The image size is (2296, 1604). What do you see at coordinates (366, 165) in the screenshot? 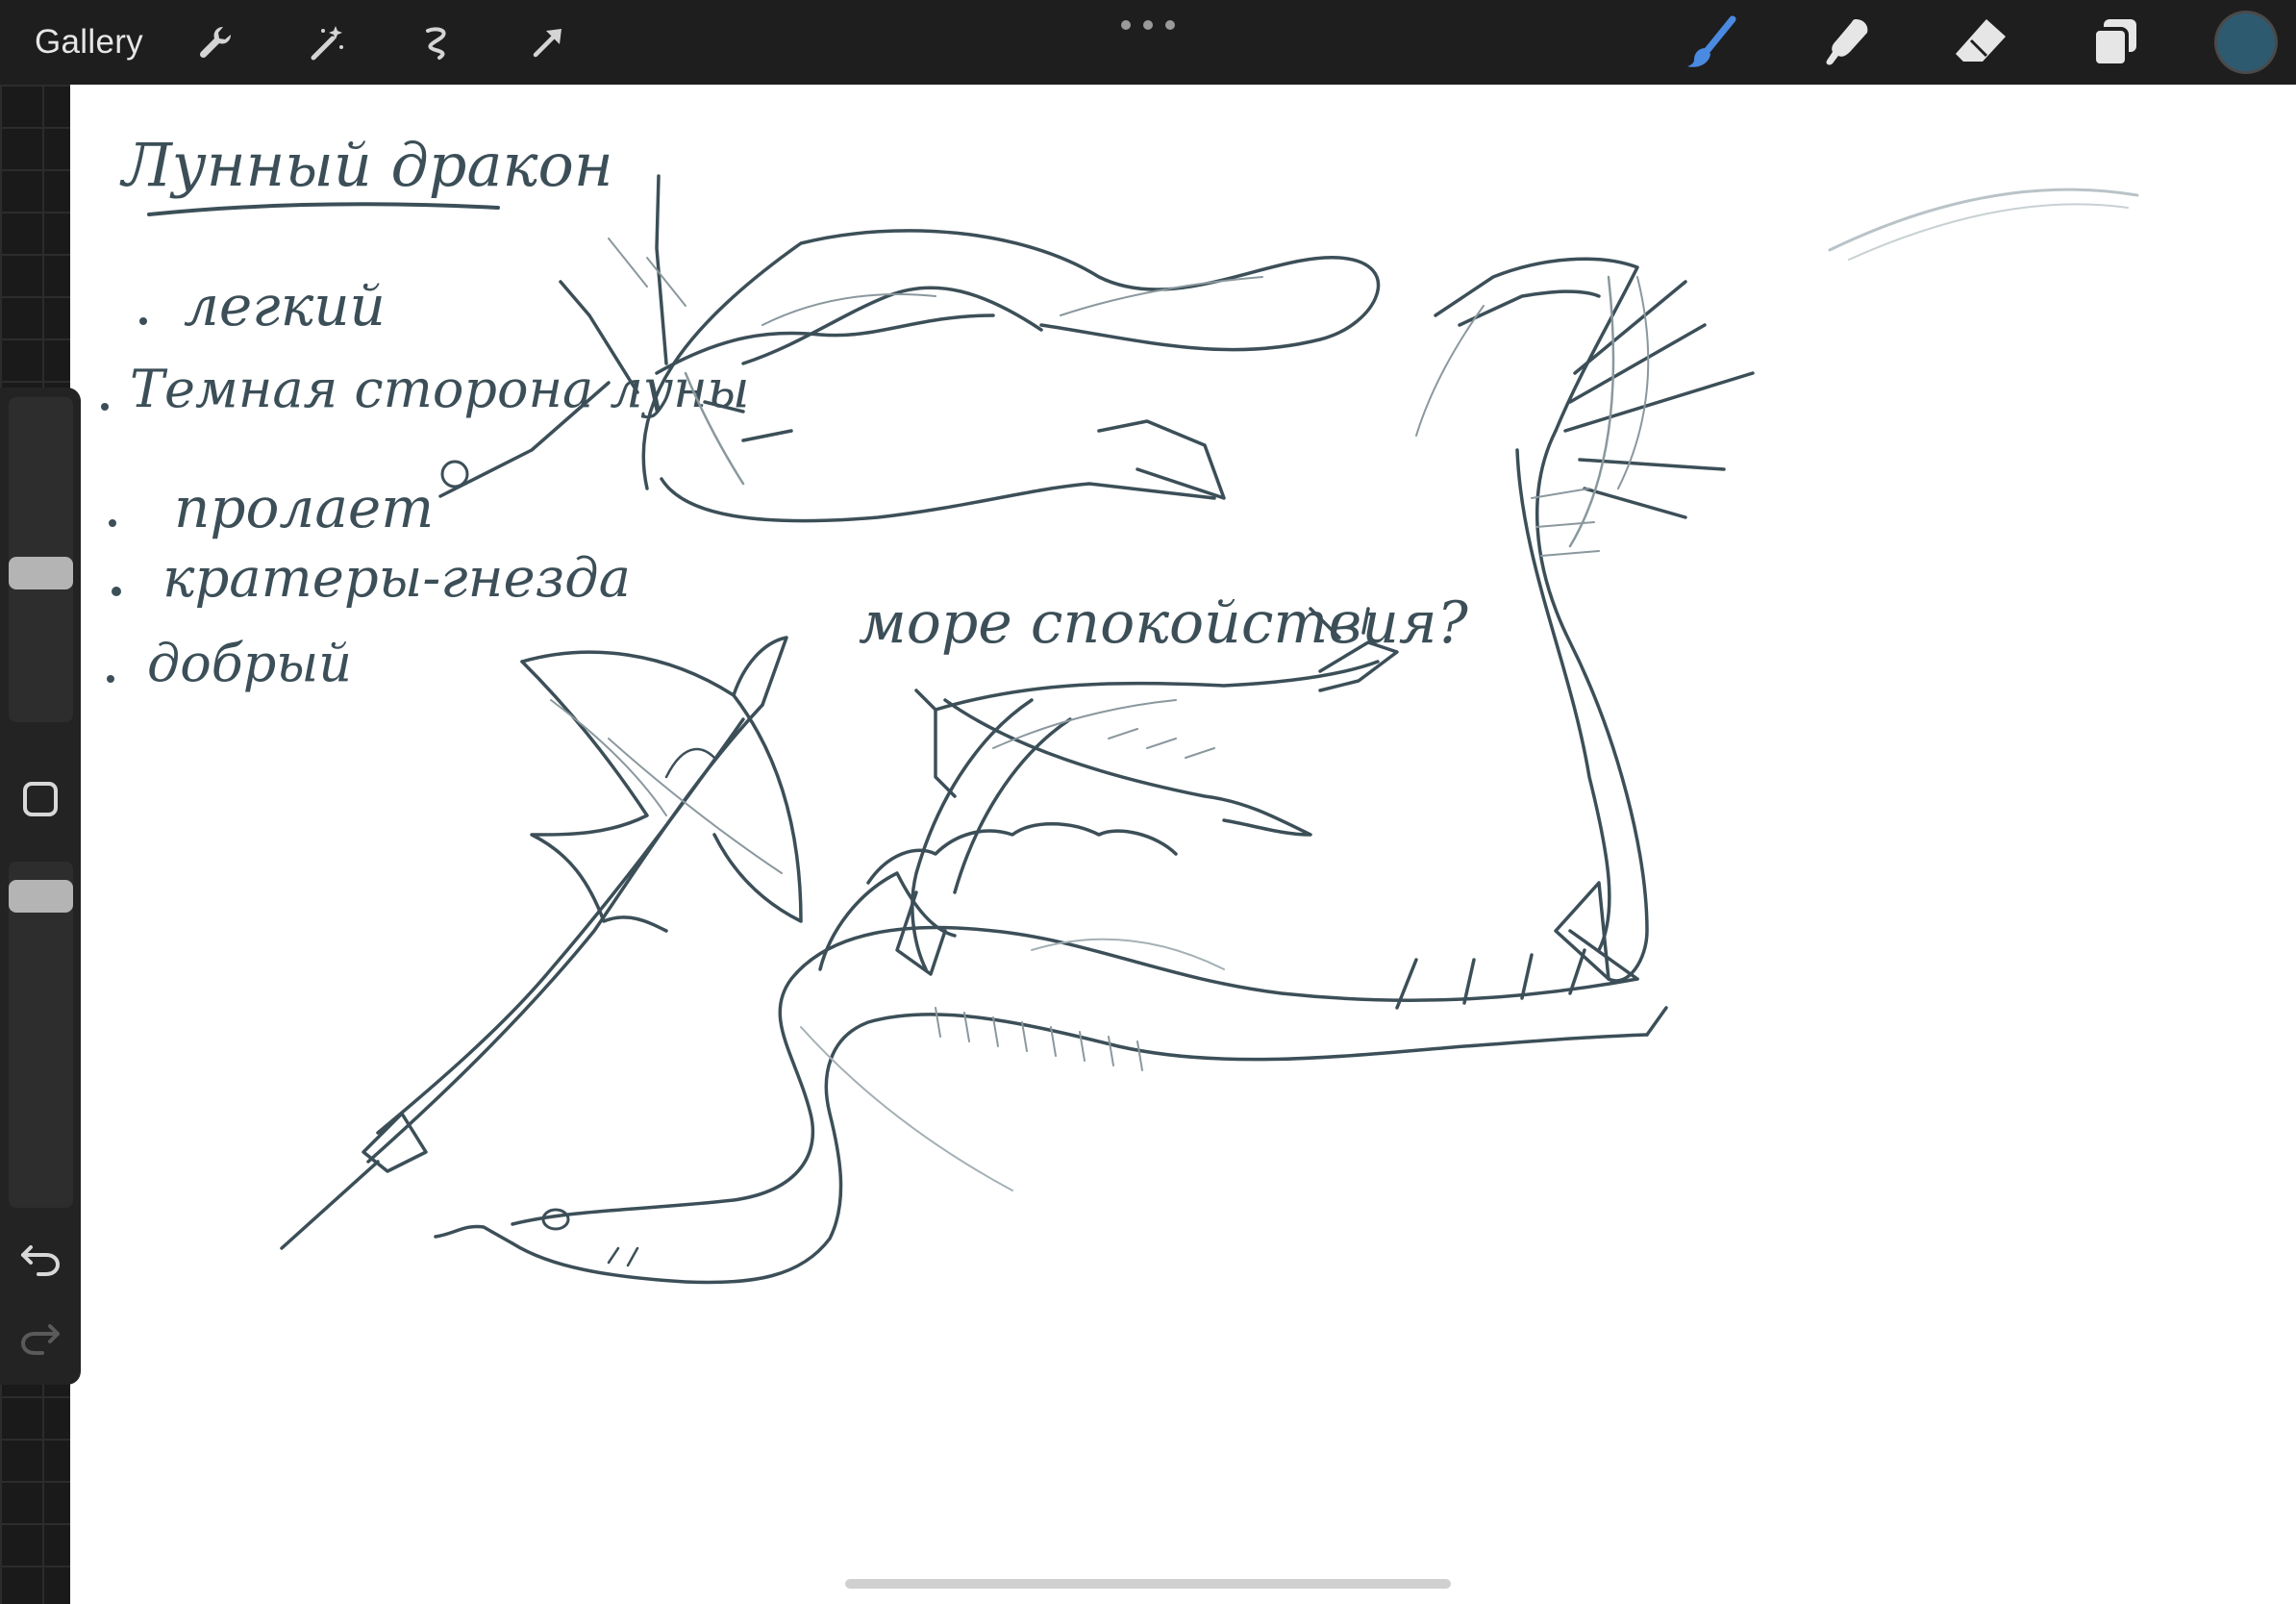
I see `note-title: Лунный дракон` at bounding box center [366, 165].